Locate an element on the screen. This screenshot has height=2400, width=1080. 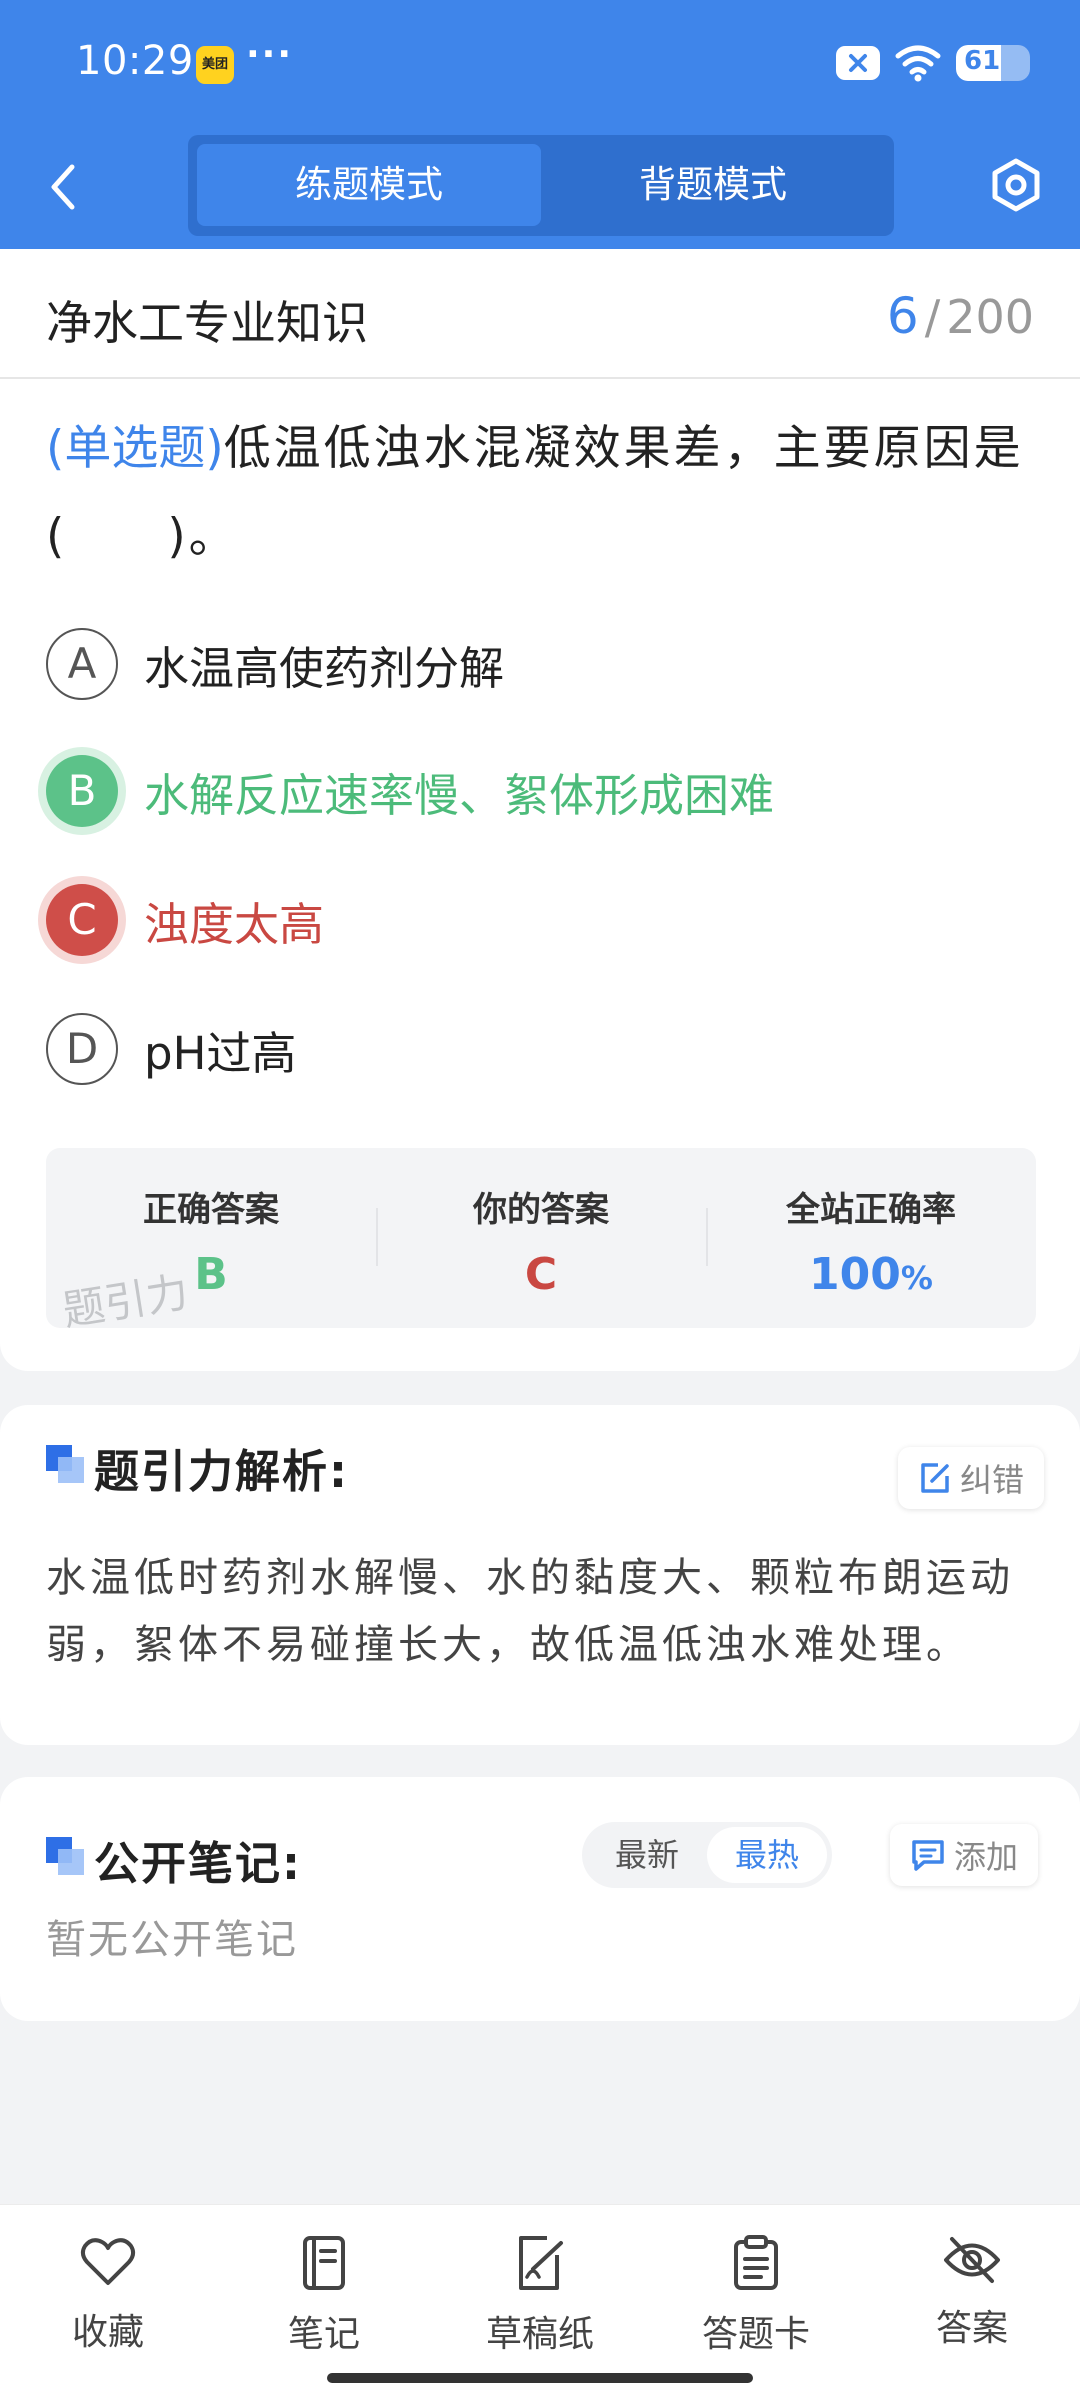
site-accuracy-value: 100% is located at coordinates (871, 1274).